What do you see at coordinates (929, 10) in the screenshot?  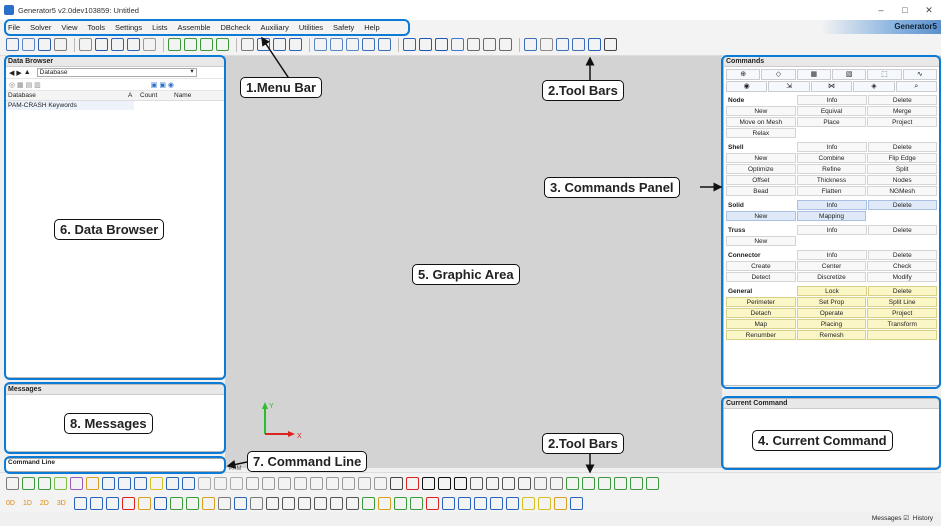 I see `close-button: ✕` at bounding box center [929, 10].